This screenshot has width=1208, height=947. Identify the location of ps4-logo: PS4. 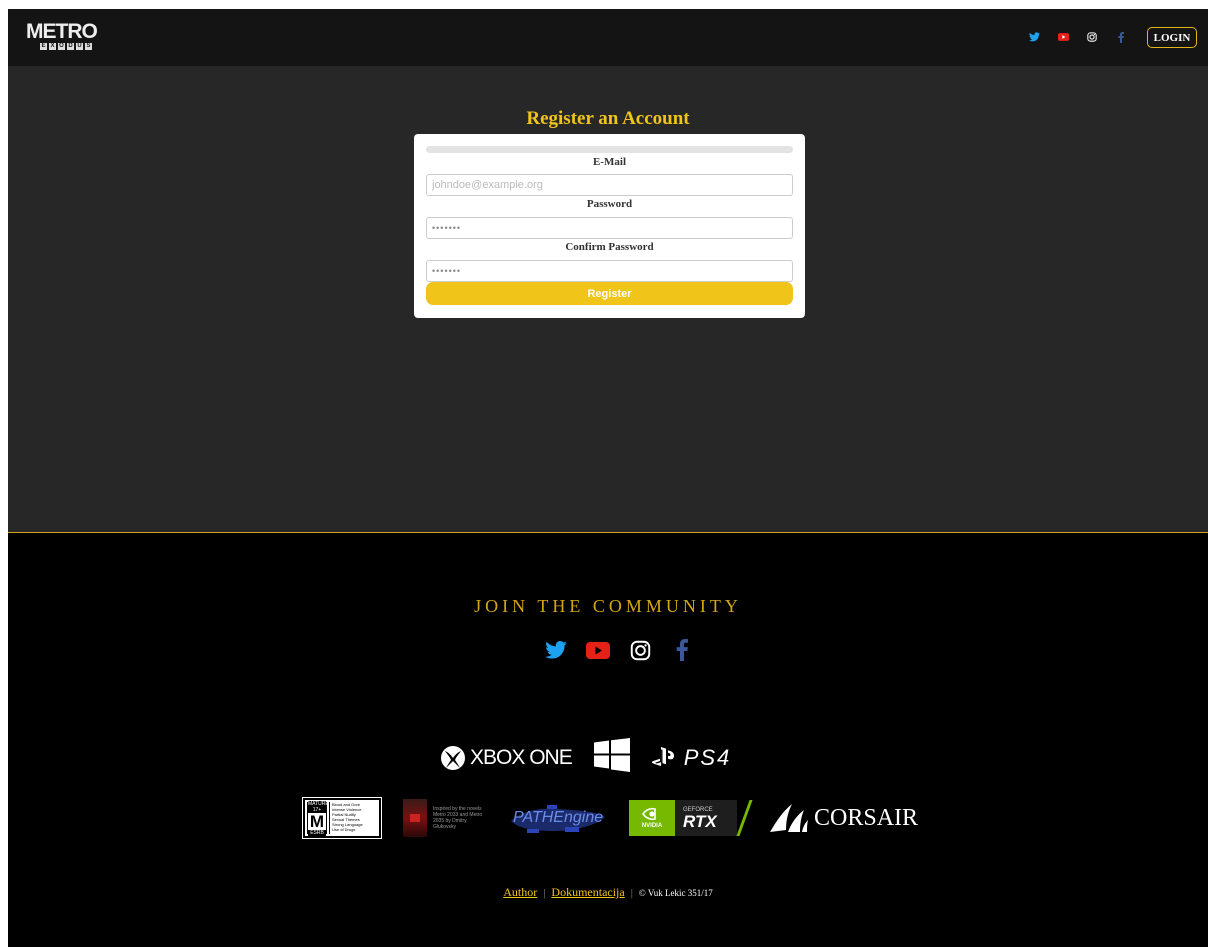
(691, 757).